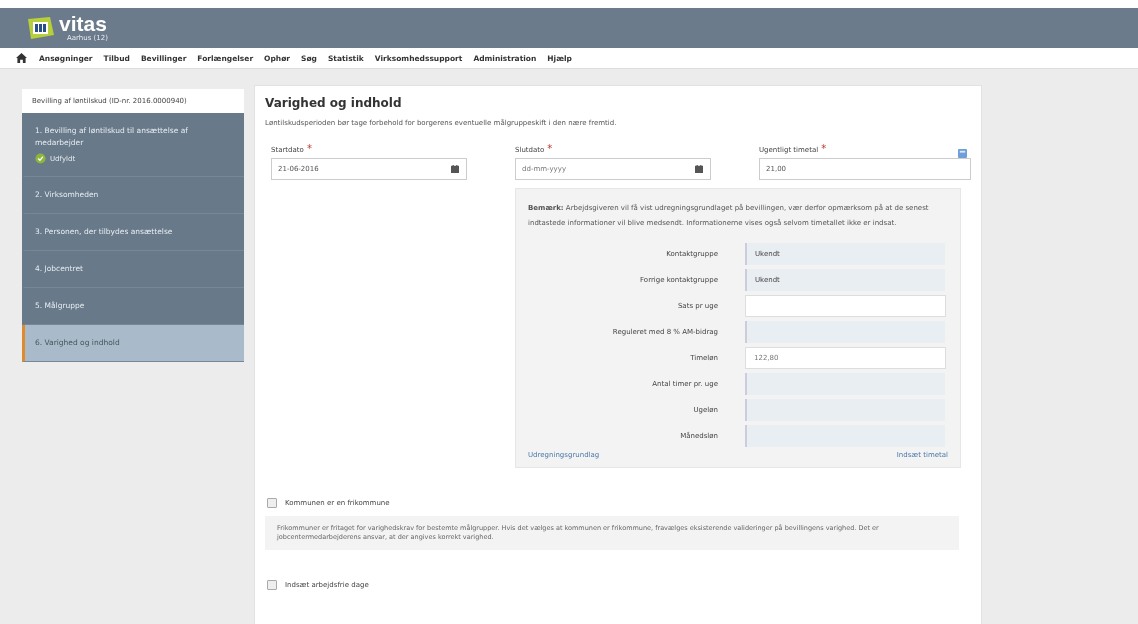 This screenshot has height=624, width=1138. I want to click on calculator-icon, so click(962, 153).